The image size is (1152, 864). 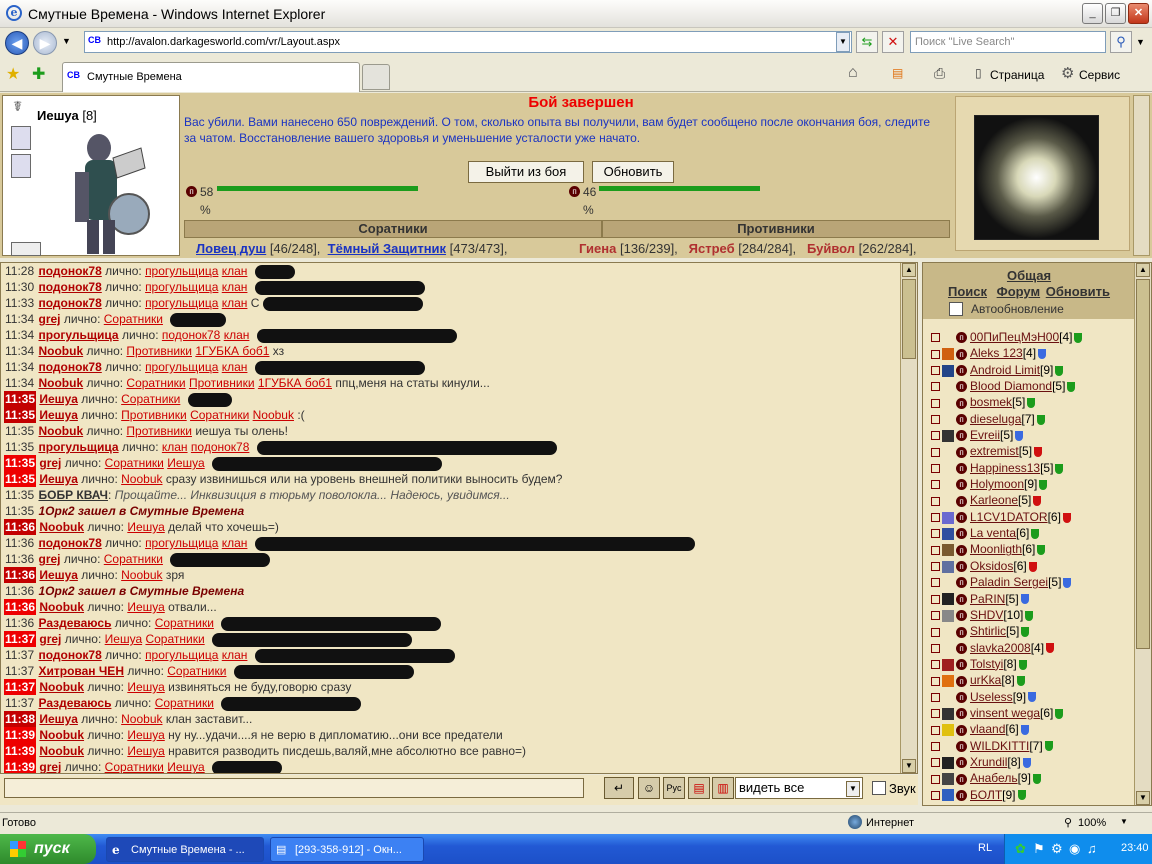 I want to click on ally-name: Тёмный Защитник, so click(x=387, y=248).